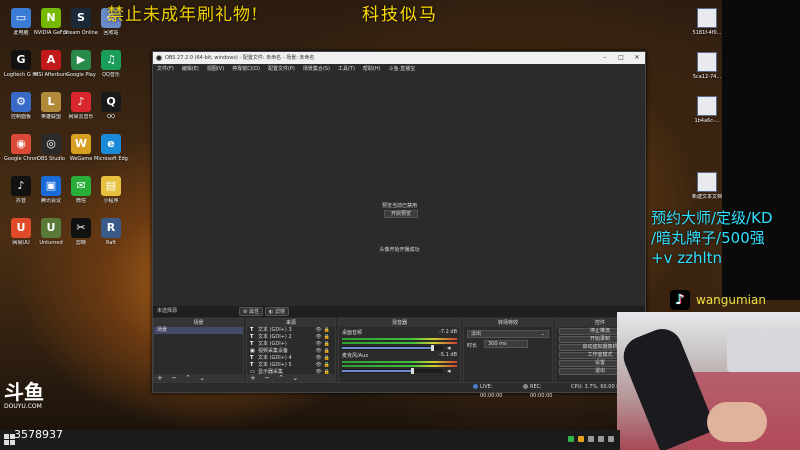 This screenshot has width=800, height=450. What do you see at coordinates (316, 69) in the screenshot?
I see `menu-item: 场景集合(S)` at bounding box center [316, 69].